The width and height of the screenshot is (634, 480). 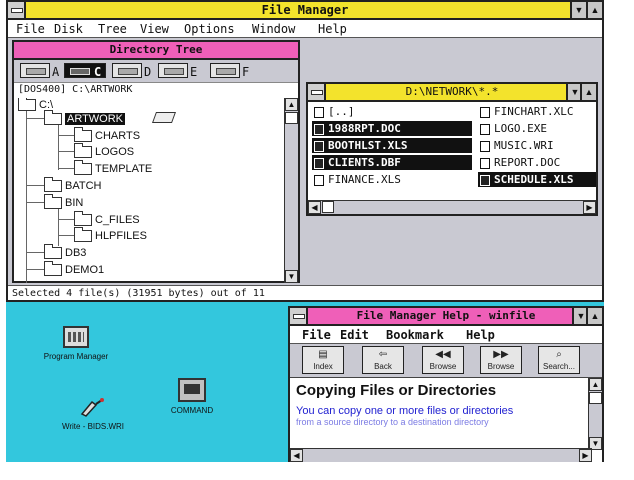 I want to click on file-item-parent: [..], so click(x=391, y=111).